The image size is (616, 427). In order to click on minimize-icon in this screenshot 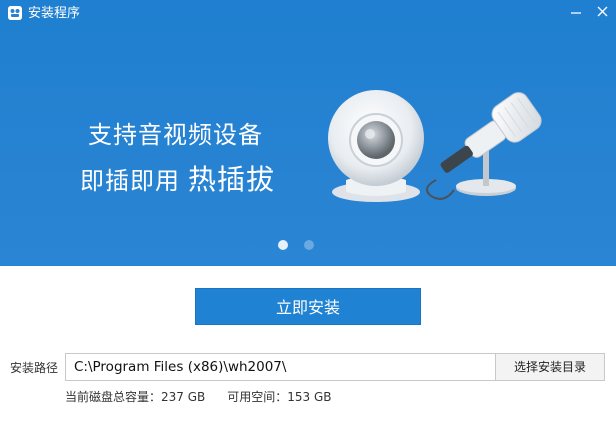, I will do `click(576, 13)`.